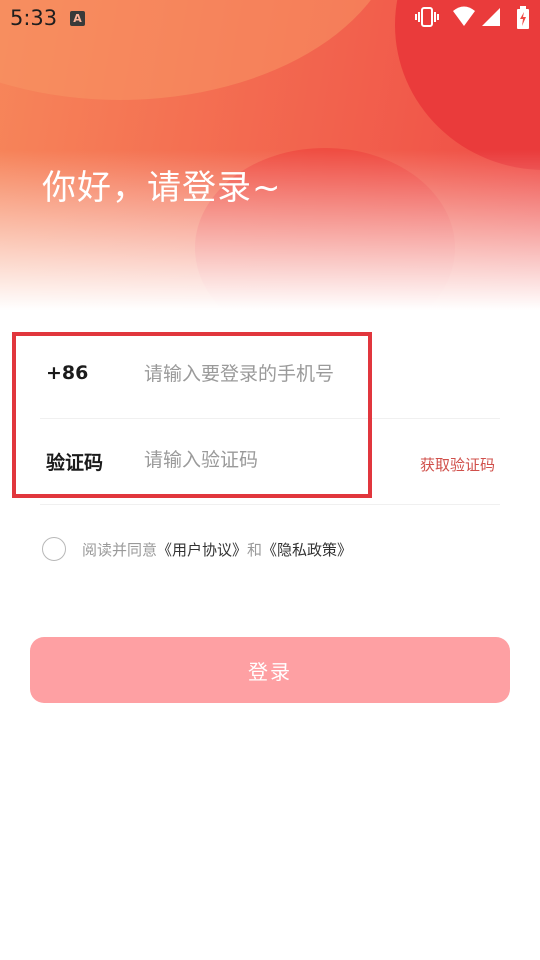 This screenshot has width=540, height=960. What do you see at coordinates (264, 374) in the screenshot?
I see `phone-input` at bounding box center [264, 374].